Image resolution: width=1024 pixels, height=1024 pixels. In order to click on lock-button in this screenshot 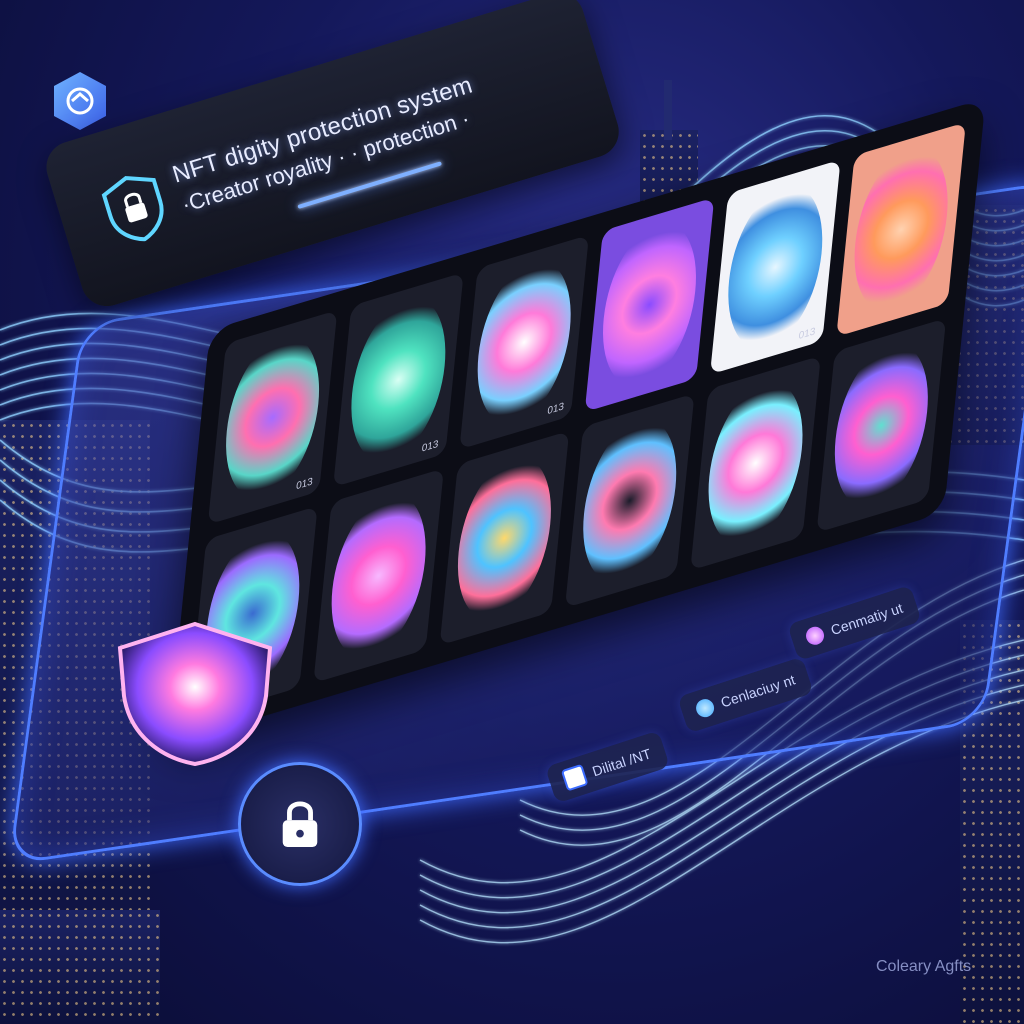, I will do `click(300, 824)`.